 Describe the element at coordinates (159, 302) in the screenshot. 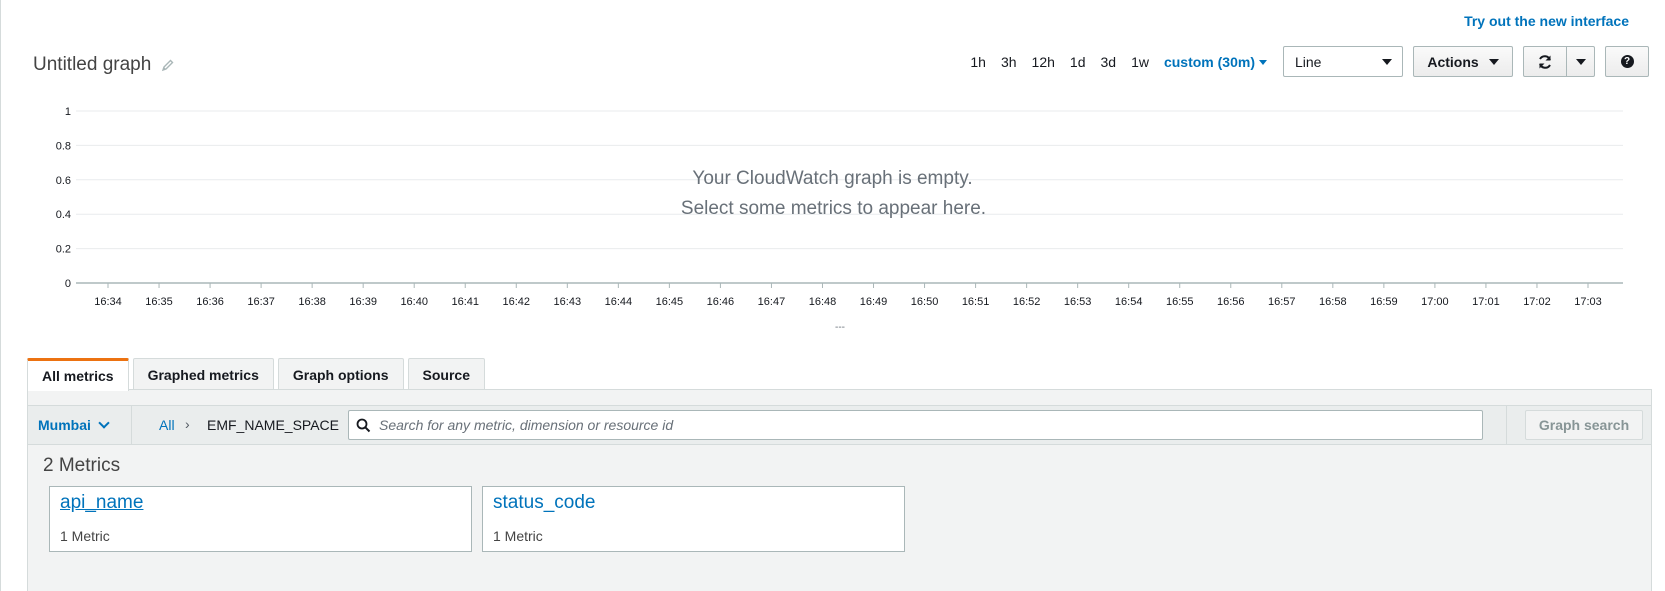

I see `x-tick-label: 16:35` at that location.